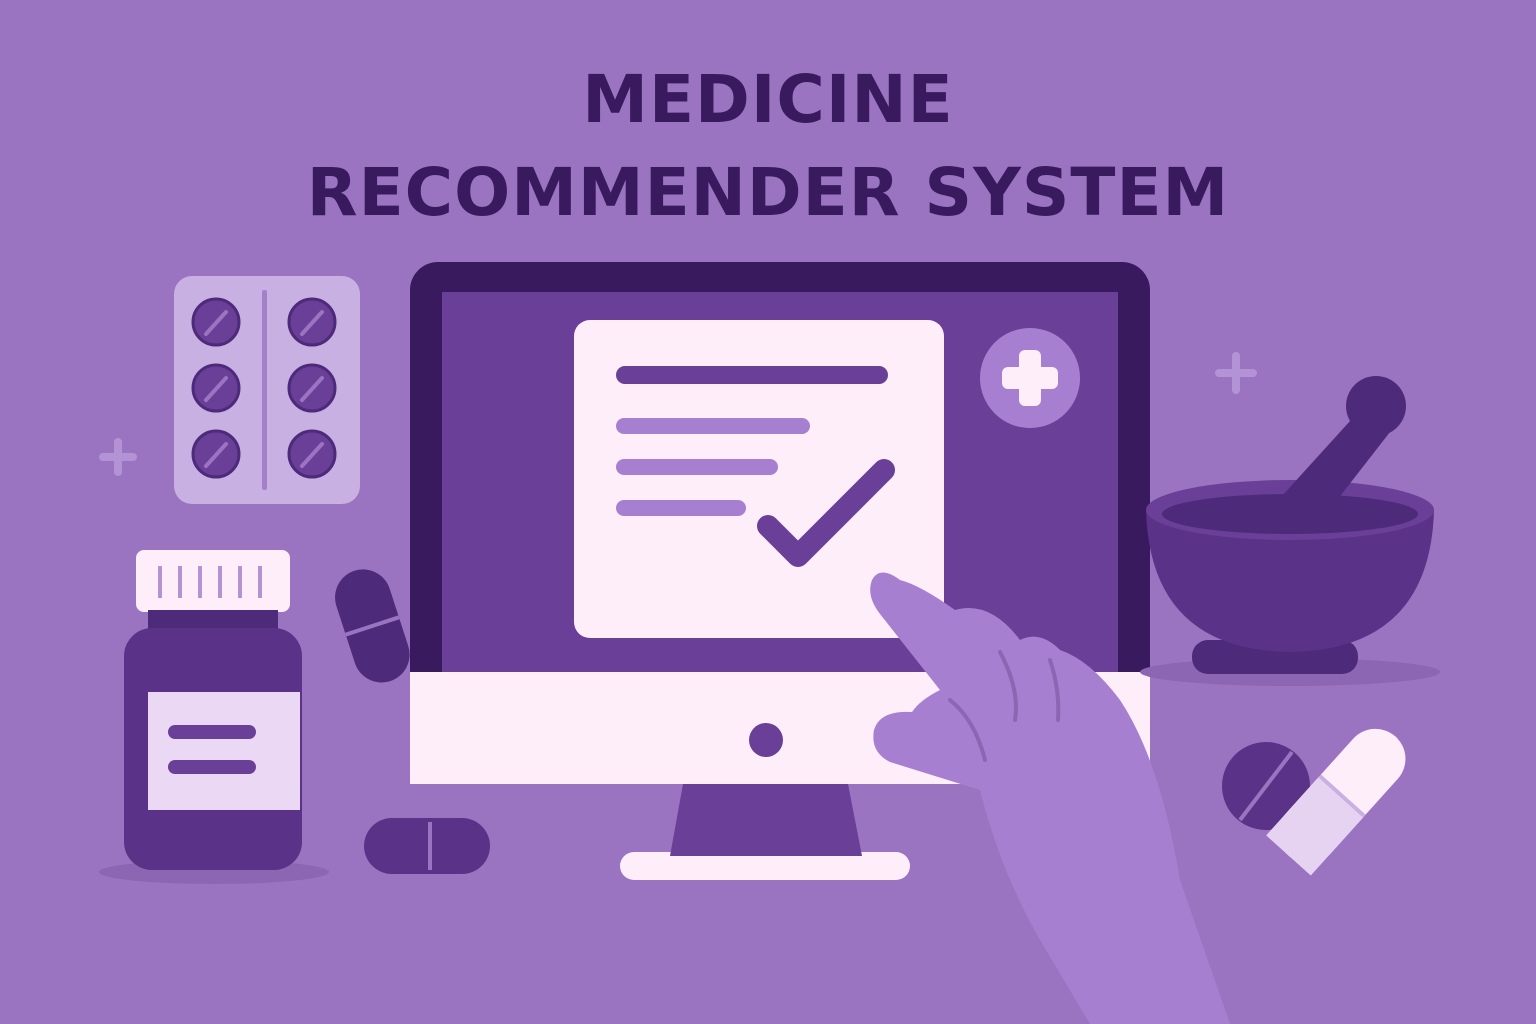  What do you see at coordinates (767, 99) in the screenshot?
I see `title-line-1: MEDICINE` at bounding box center [767, 99].